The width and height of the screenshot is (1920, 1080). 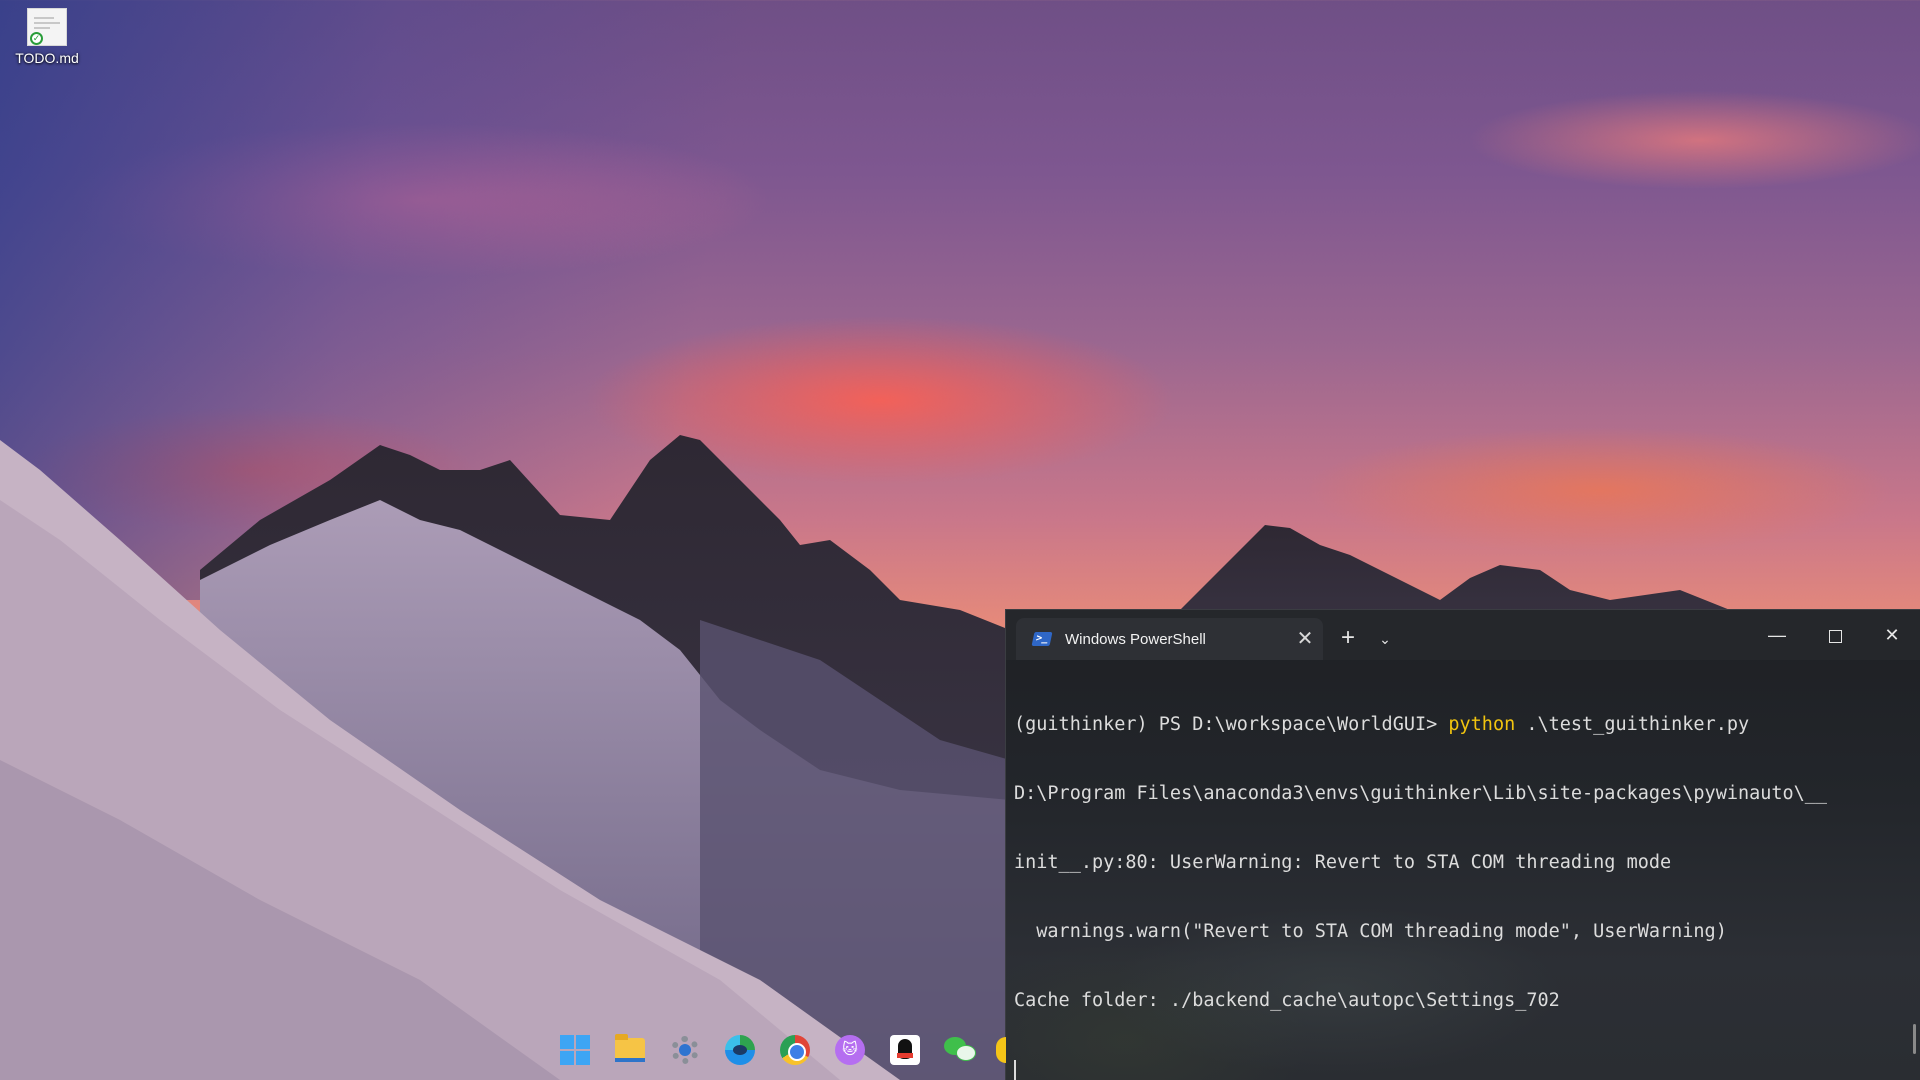 What do you see at coordinates (47, 27) in the screenshot?
I see `markdown-file-icon: ✓` at bounding box center [47, 27].